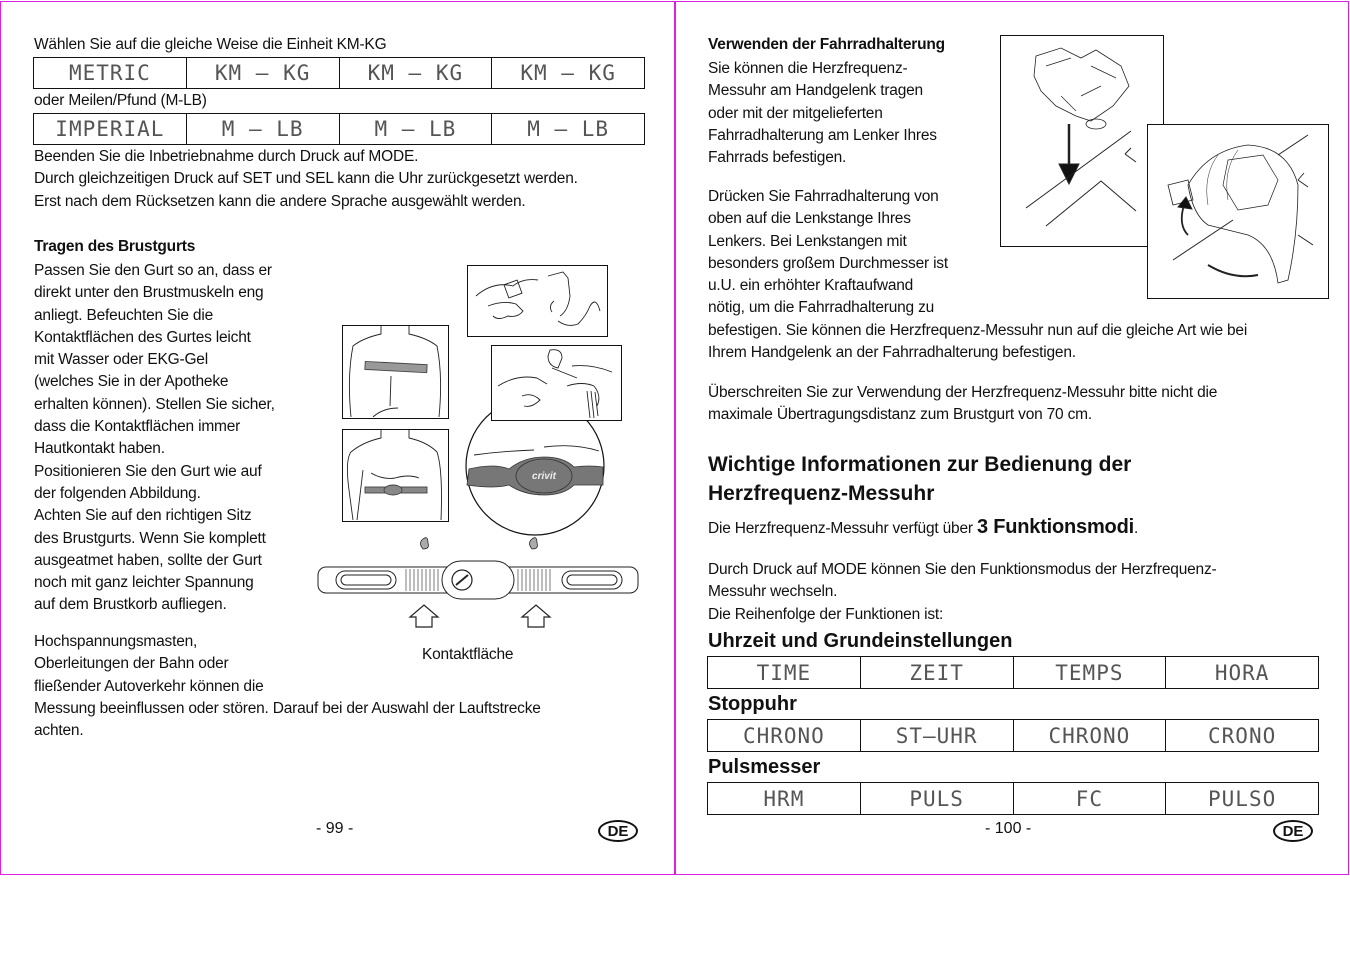 The width and height of the screenshot is (1350, 954). What do you see at coordinates (335, 828) in the screenshot?
I see `page-number: - 99 -` at bounding box center [335, 828].